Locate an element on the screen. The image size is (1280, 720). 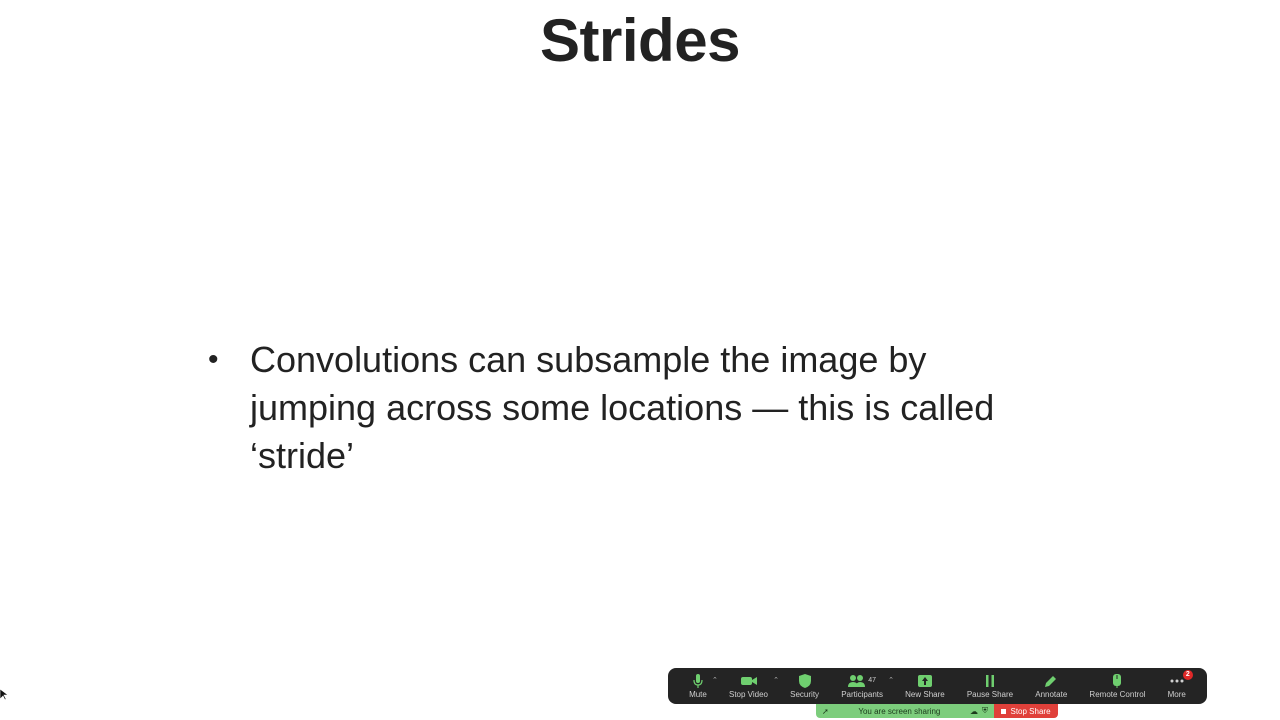
new-share-label: New Share is located at coordinates (925, 694).